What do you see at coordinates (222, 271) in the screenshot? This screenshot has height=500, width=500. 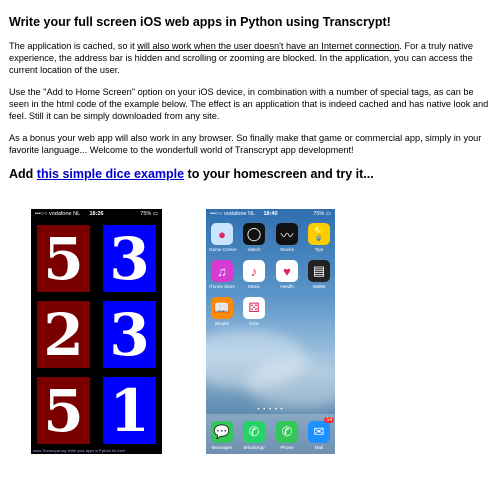 I see `itunes-store-icon: ♫` at bounding box center [222, 271].